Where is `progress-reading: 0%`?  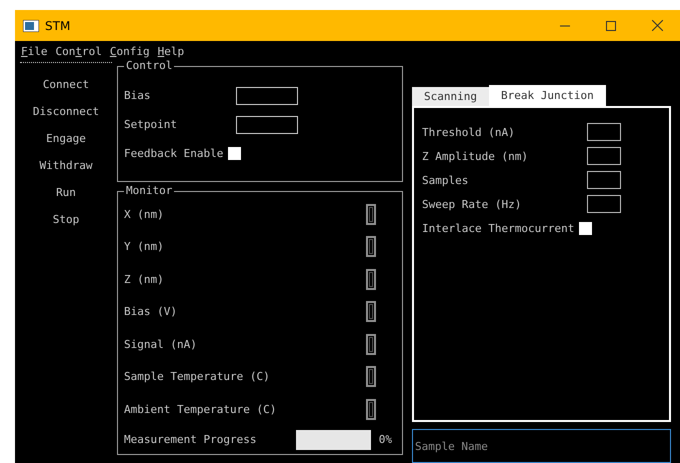 progress-reading: 0% is located at coordinates (385, 439).